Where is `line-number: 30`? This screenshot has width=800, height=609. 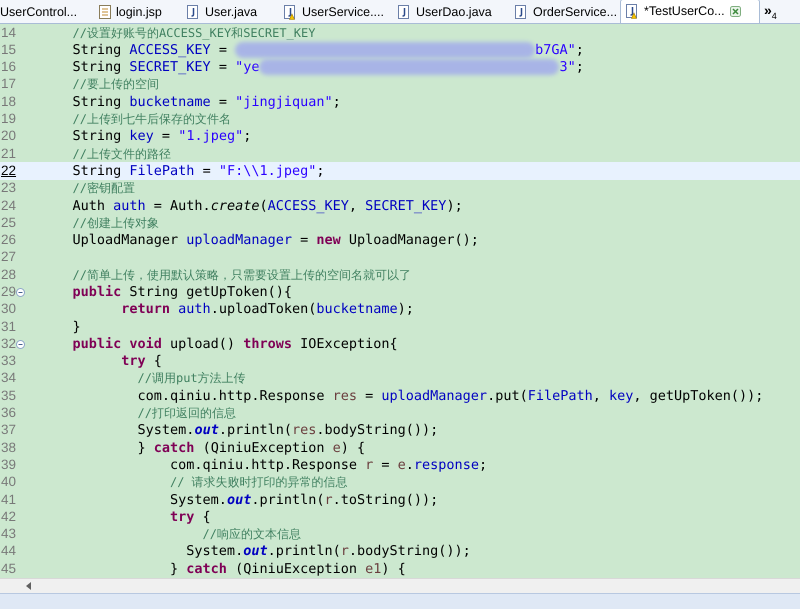
line-number: 30 is located at coordinates (8, 309).